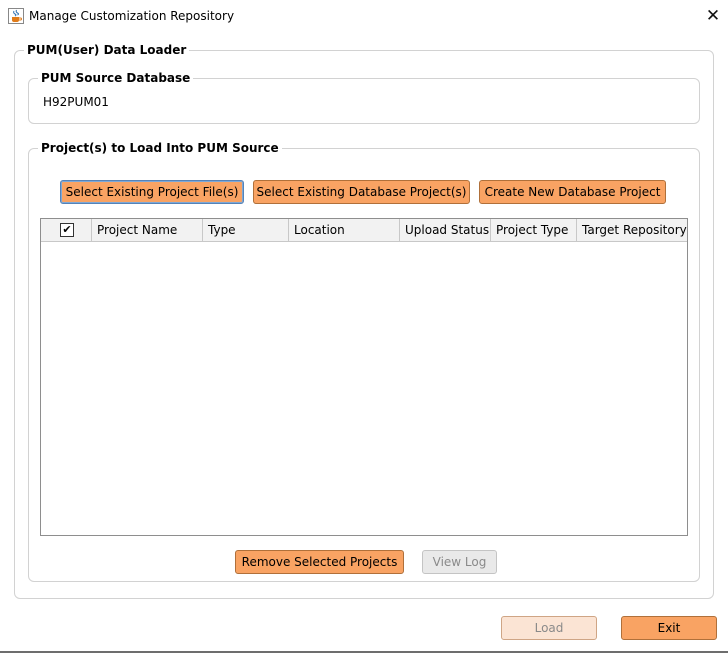 The height and width of the screenshot is (653, 728). Describe the element at coordinates (344, 230) in the screenshot. I see `column-header: Location` at that location.